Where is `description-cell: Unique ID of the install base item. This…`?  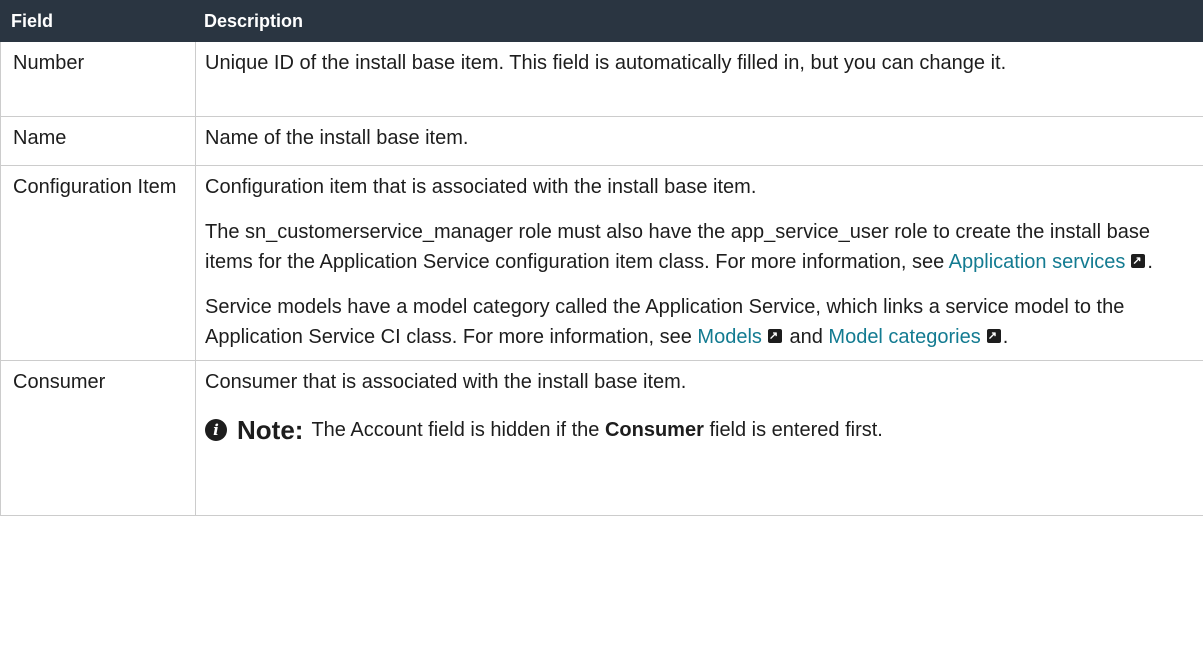
description-cell: Unique ID of the install base item. This… is located at coordinates (699, 79).